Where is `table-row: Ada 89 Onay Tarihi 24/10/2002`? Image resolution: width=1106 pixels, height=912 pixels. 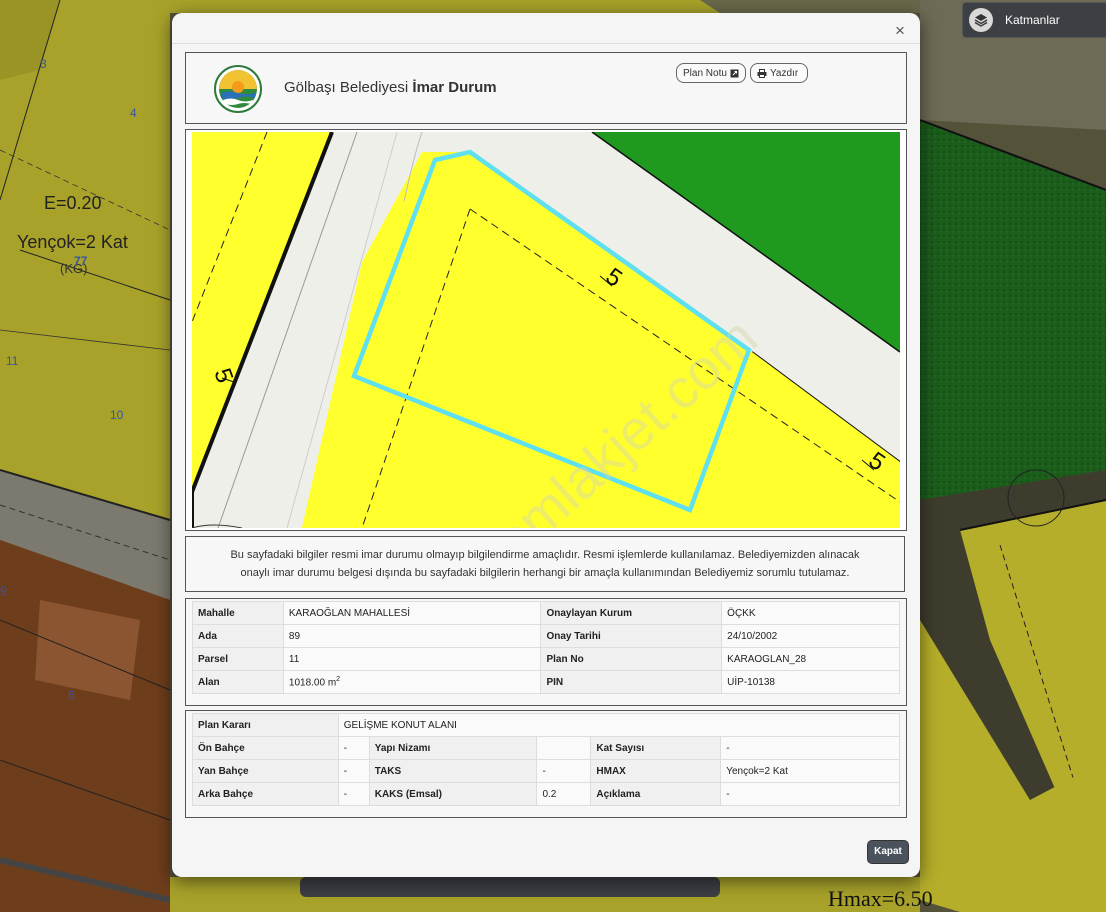 table-row: Ada 89 Onay Tarihi 24/10/2002 is located at coordinates (546, 636).